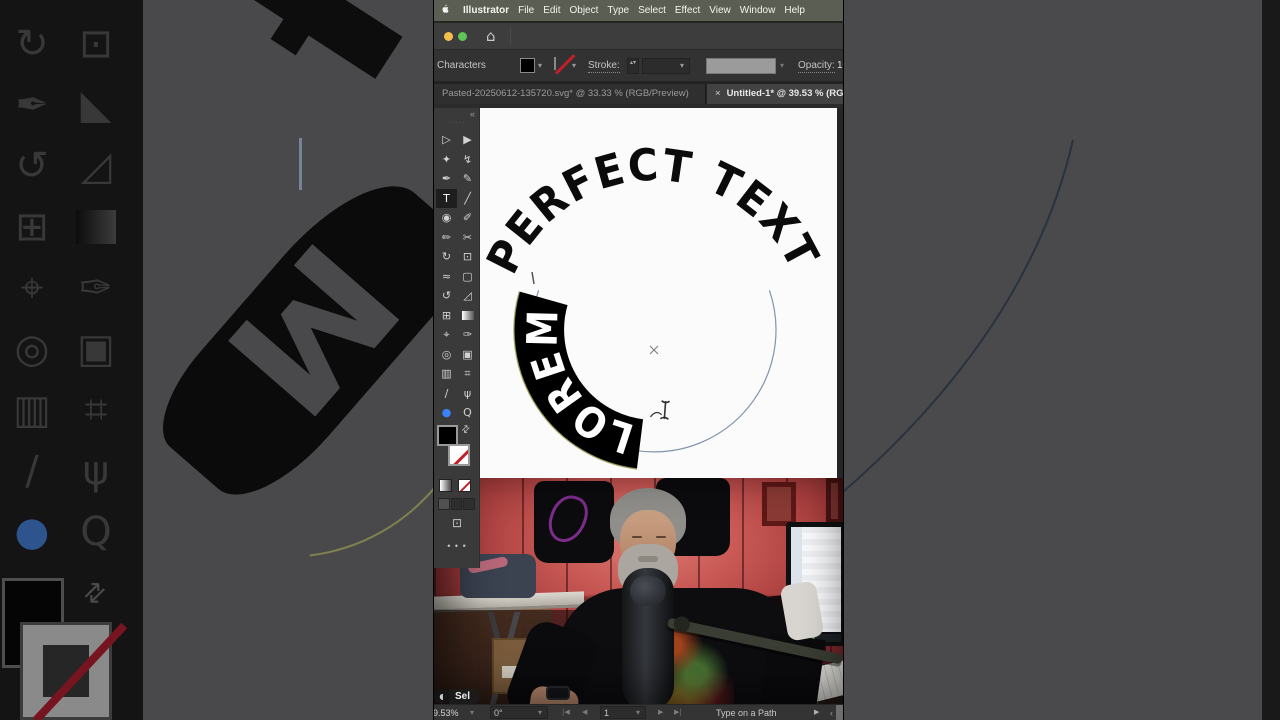 Image resolution: width=1280 pixels, height=720 pixels. What do you see at coordinates (526, 10) in the screenshot?
I see `menu-item-file: File` at bounding box center [526, 10].